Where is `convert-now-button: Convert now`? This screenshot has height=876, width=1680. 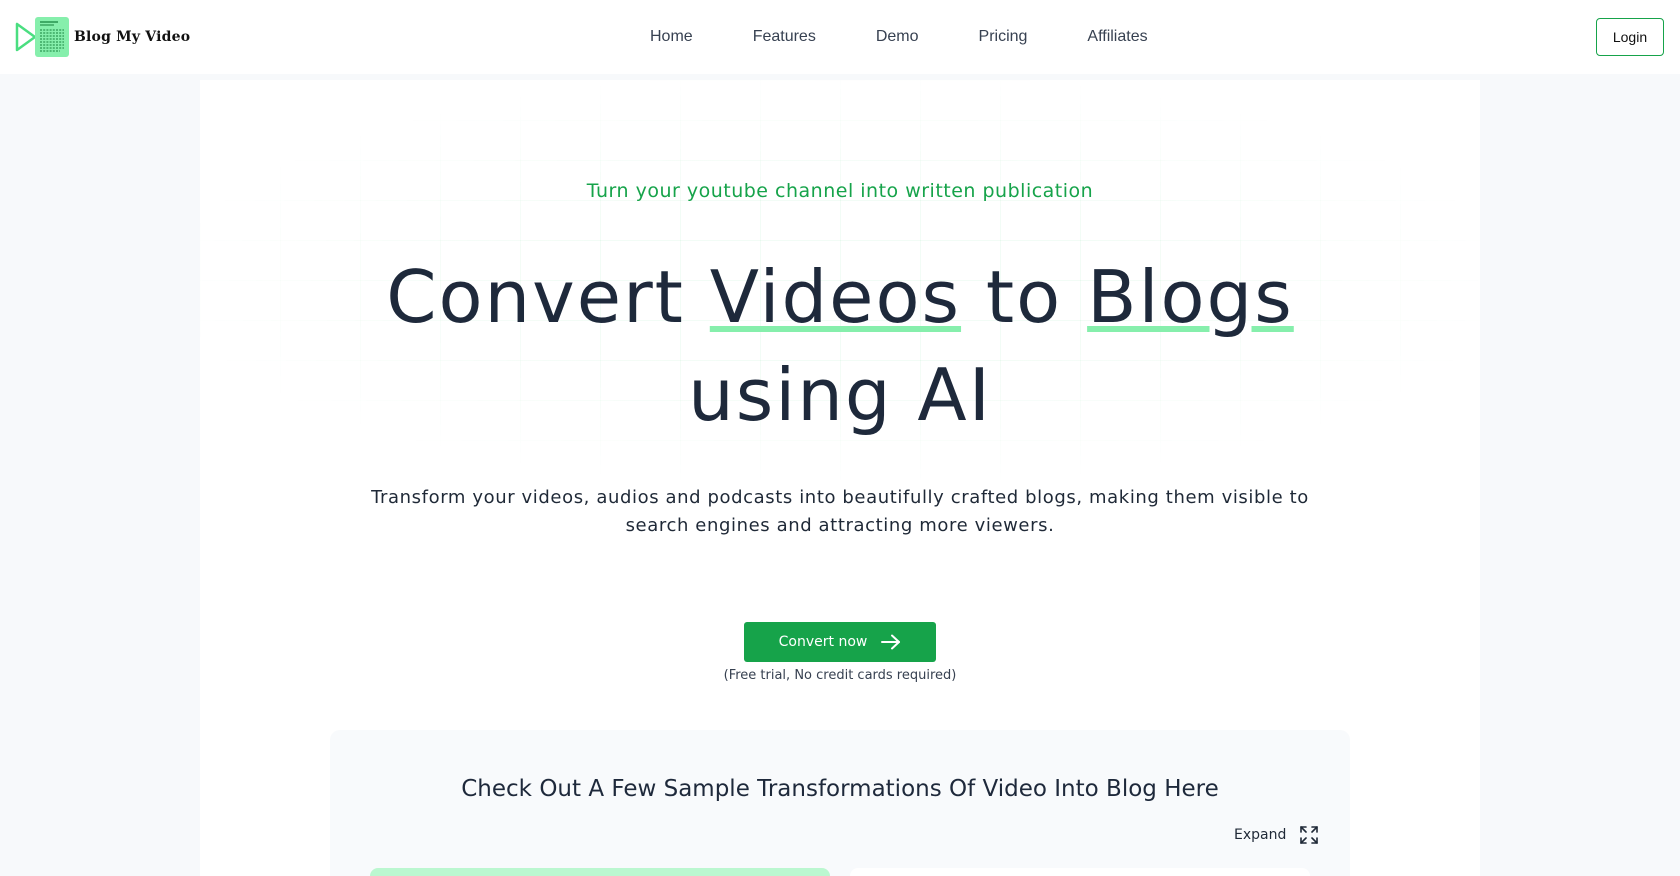
convert-now-button: Convert now is located at coordinates (840, 642).